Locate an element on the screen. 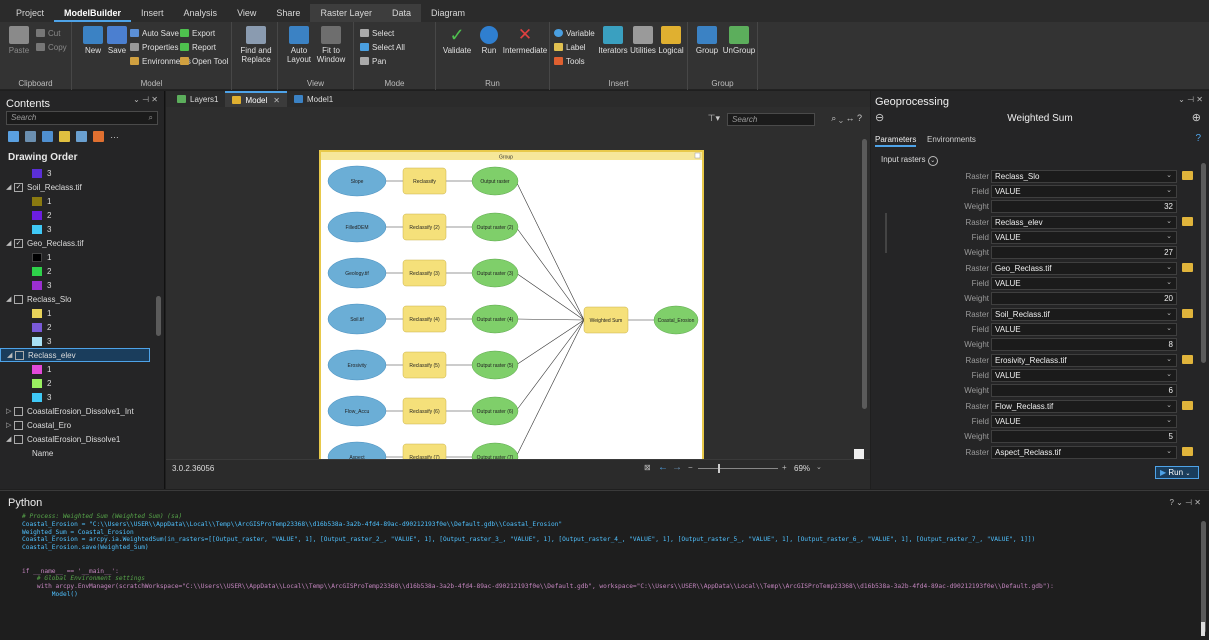 Image resolution: width=1209 pixels, height=640 pixels. validate-button: ✓ Validate is located at coordinates (457, 40).